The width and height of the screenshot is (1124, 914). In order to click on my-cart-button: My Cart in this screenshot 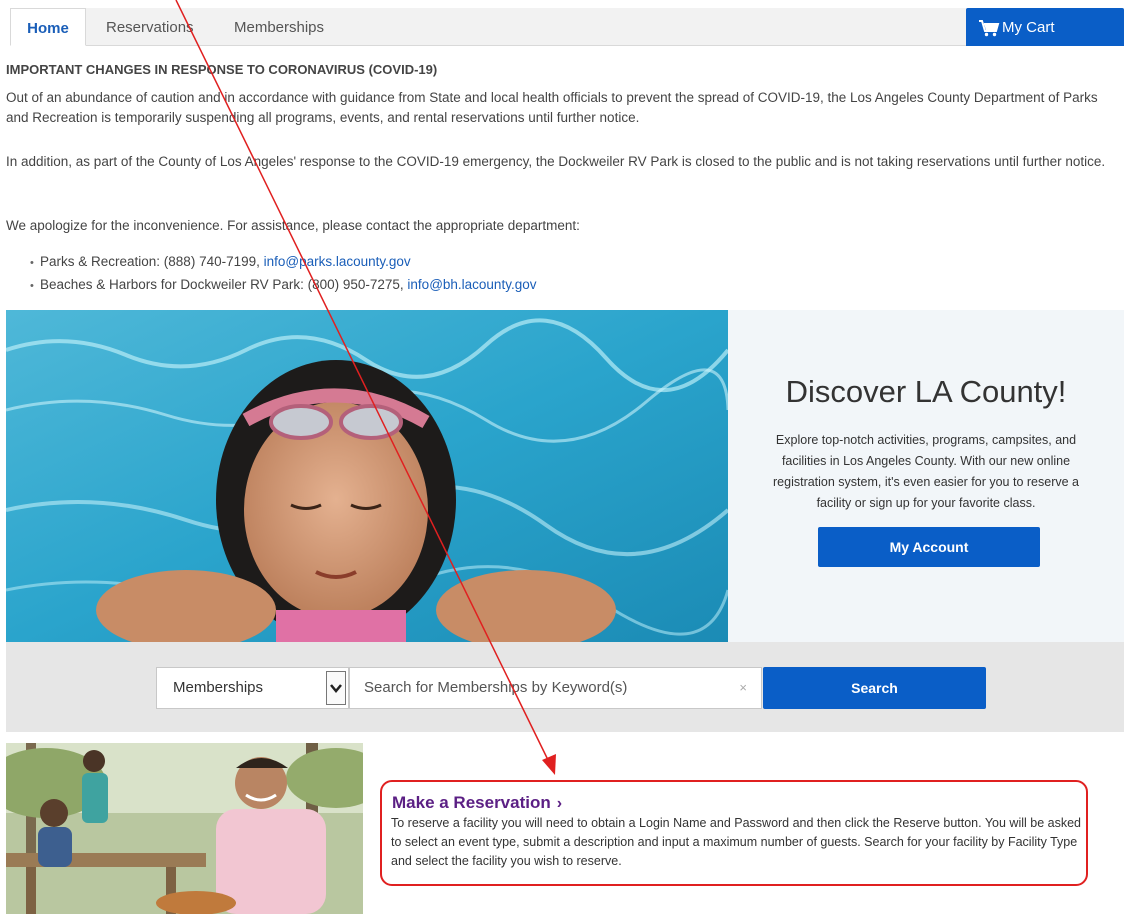, I will do `click(1045, 27)`.